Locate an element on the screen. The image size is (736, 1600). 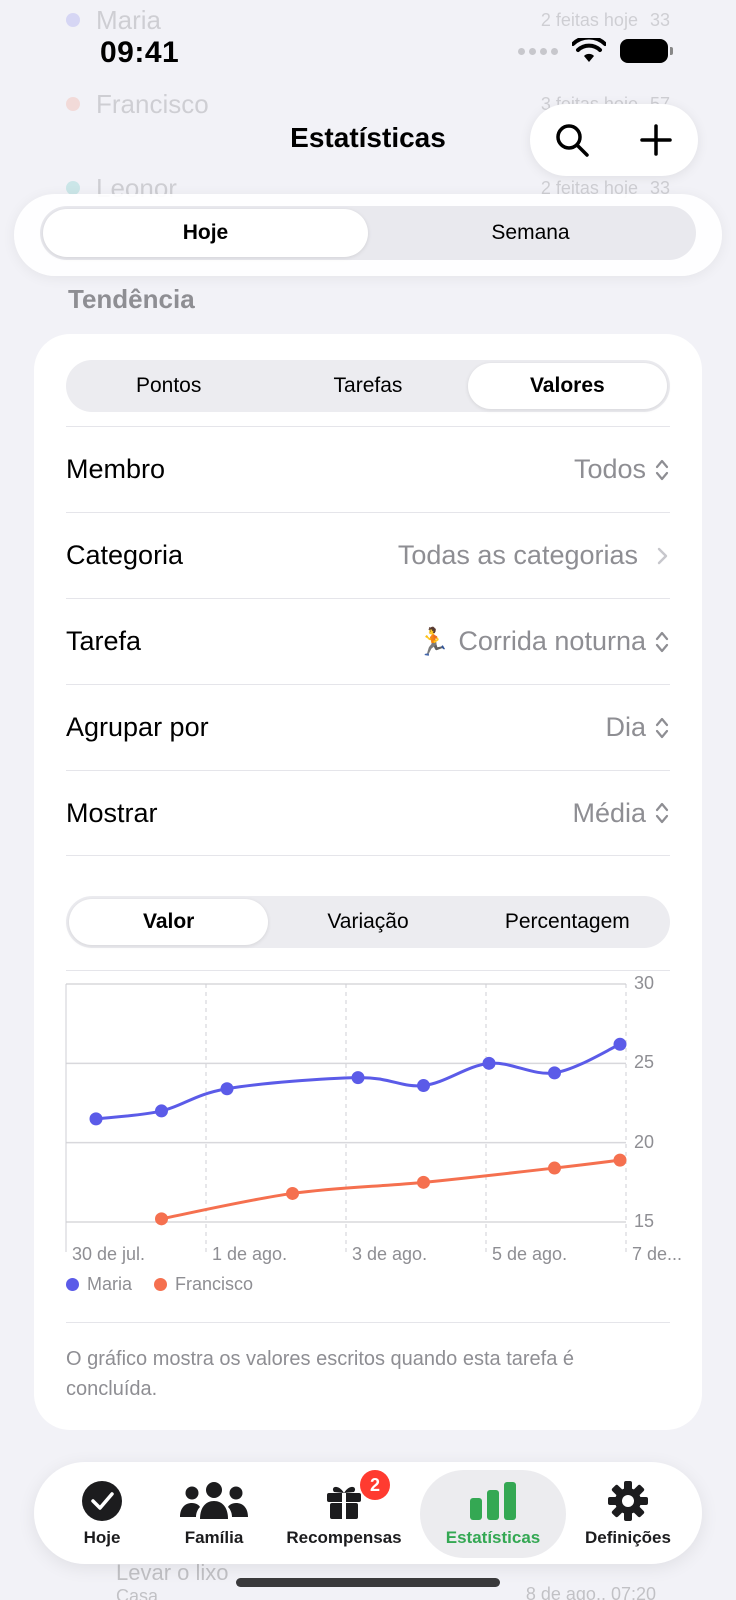
background-task-sub: Casa is located at coordinates (137, 1593).